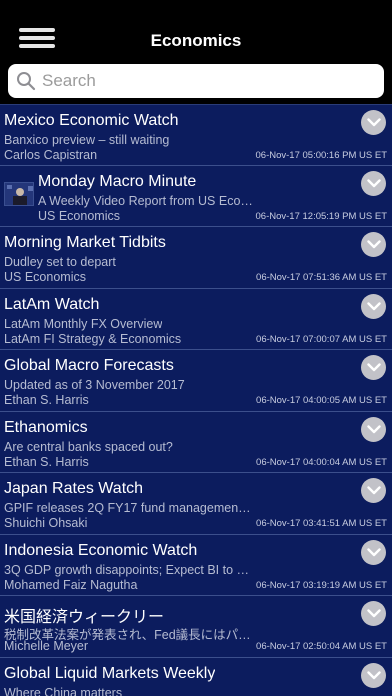  I want to click on list-item-title: Ethanomics, so click(46, 427).